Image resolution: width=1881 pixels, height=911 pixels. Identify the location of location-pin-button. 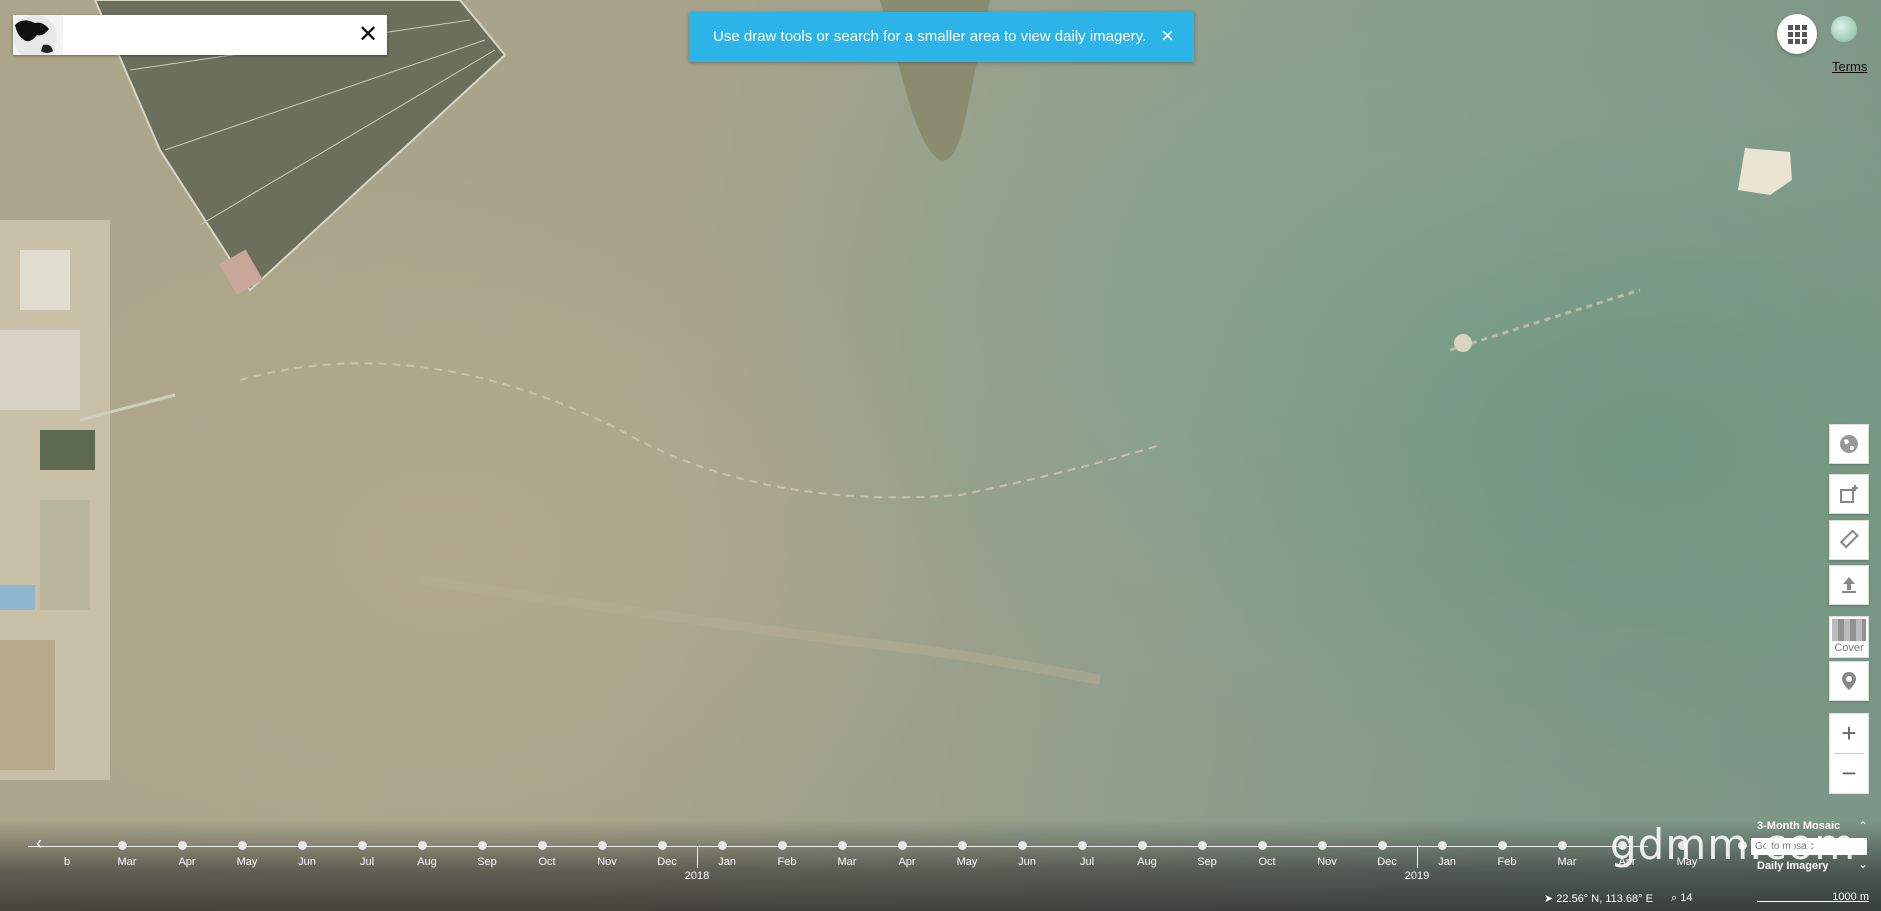
(1849, 681).